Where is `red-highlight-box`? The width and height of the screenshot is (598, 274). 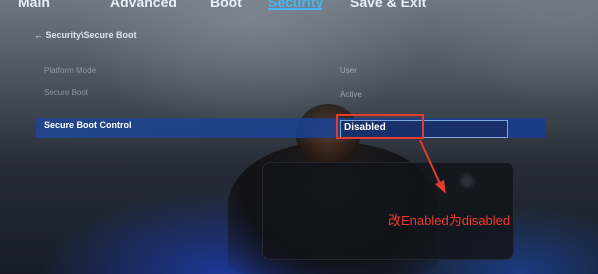 red-highlight-box is located at coordinates (380, 126).